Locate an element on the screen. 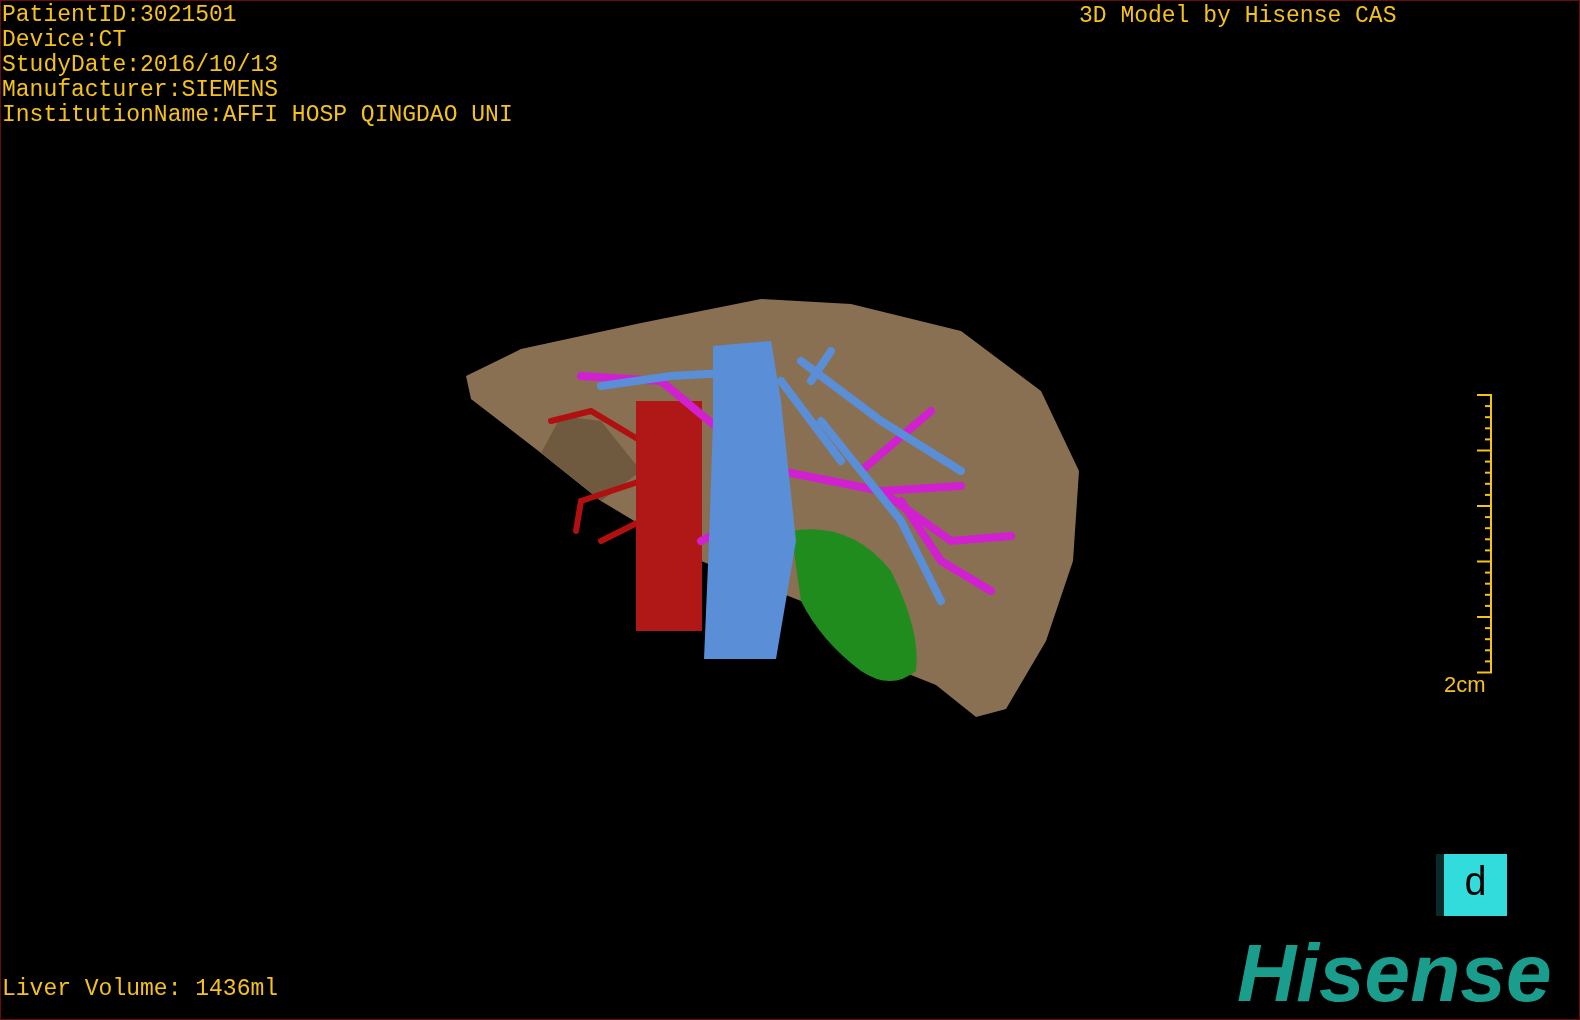 This screenshot has height=1020, width=1580. info-line: InstitutionName:AFFI HOSP QINGDAO UNI is located at coordinates (257, 115).